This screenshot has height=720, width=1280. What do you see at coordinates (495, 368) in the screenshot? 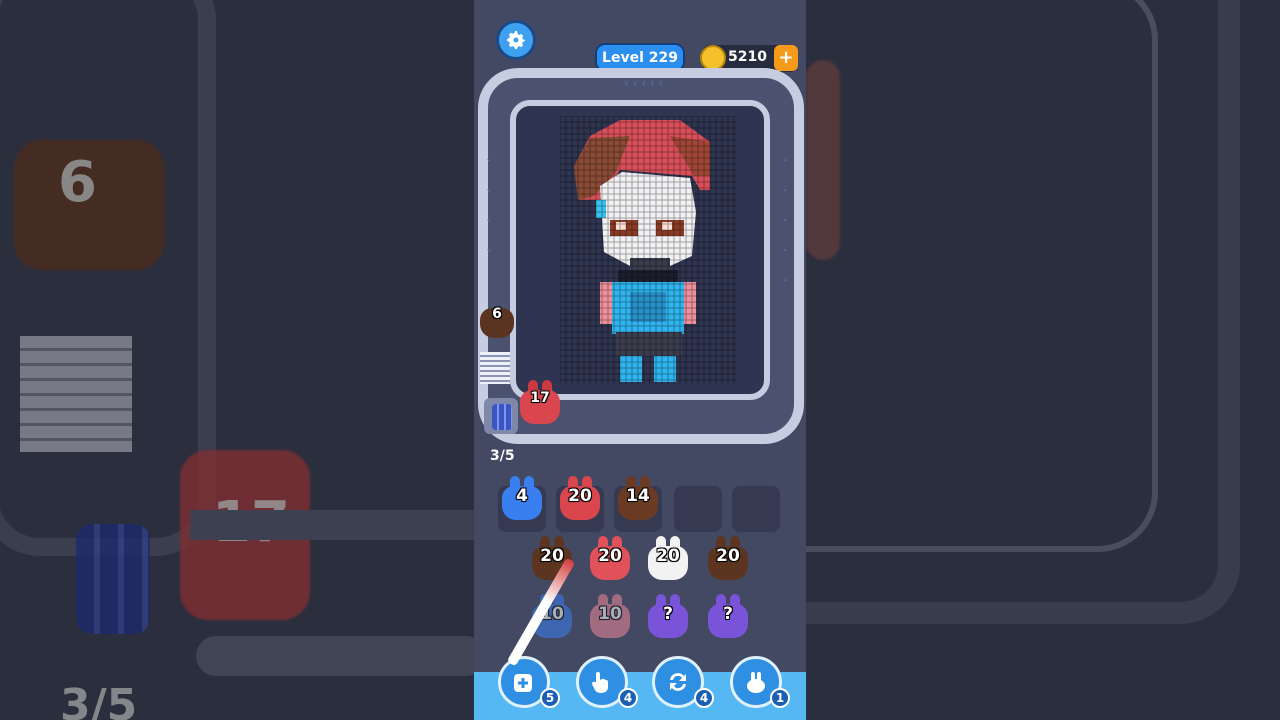
I see `completed-stack` at bounding box center [495, 368].